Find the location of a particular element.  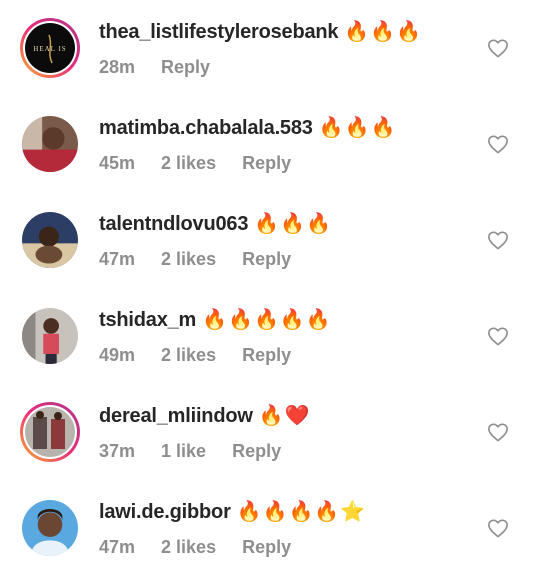

comment-username: matimba.chabalala.583 🔥🔥🔥 is located at coordinates (247, 127).